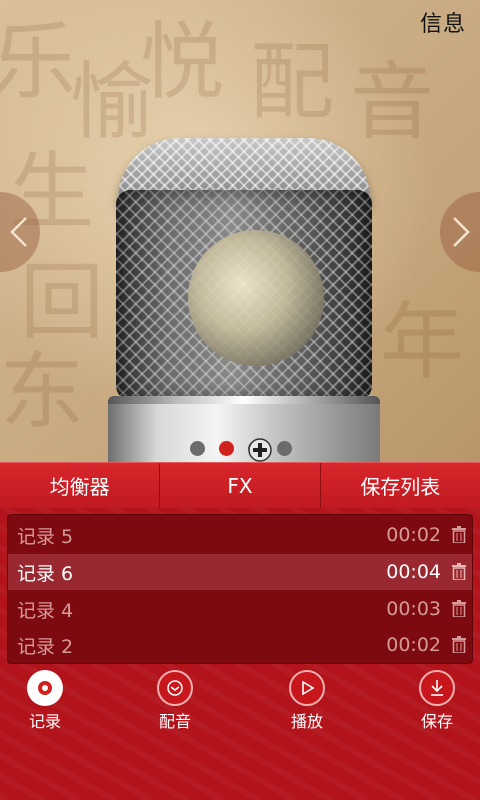  I want to click on play-button: 播放, so click(307, 700).